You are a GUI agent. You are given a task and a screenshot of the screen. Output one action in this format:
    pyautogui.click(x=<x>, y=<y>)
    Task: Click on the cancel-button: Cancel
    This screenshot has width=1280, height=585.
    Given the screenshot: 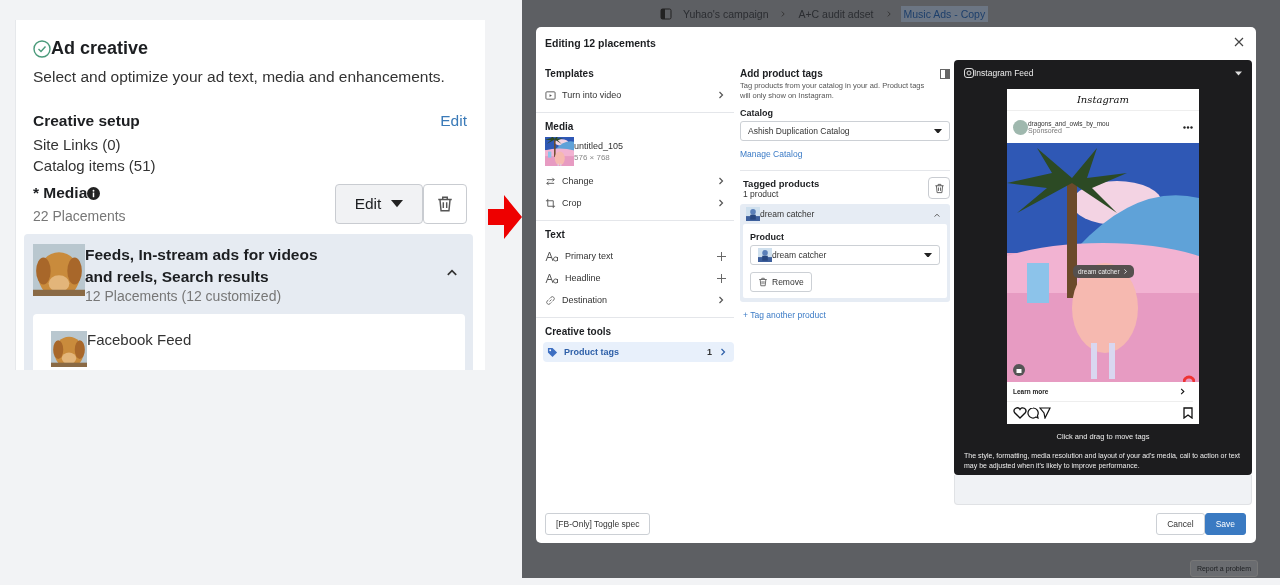 What is the action you would take?
    pyautogui.click(x=1180, y=524)
    